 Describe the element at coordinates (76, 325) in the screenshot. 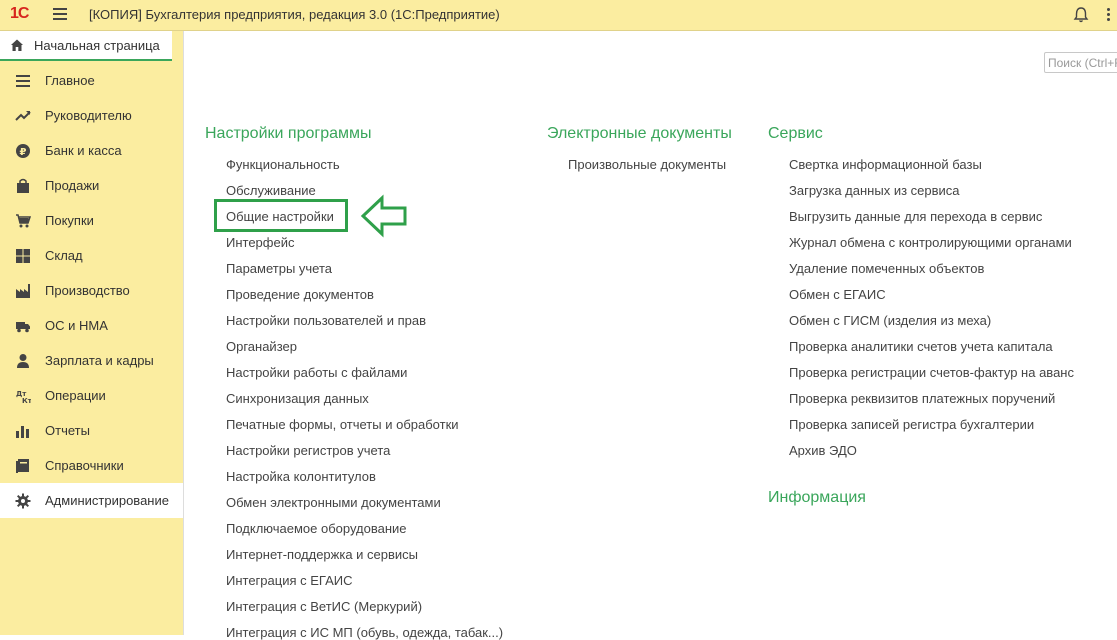

I see `sidebar-item-label: ОС и НМА` at that location.